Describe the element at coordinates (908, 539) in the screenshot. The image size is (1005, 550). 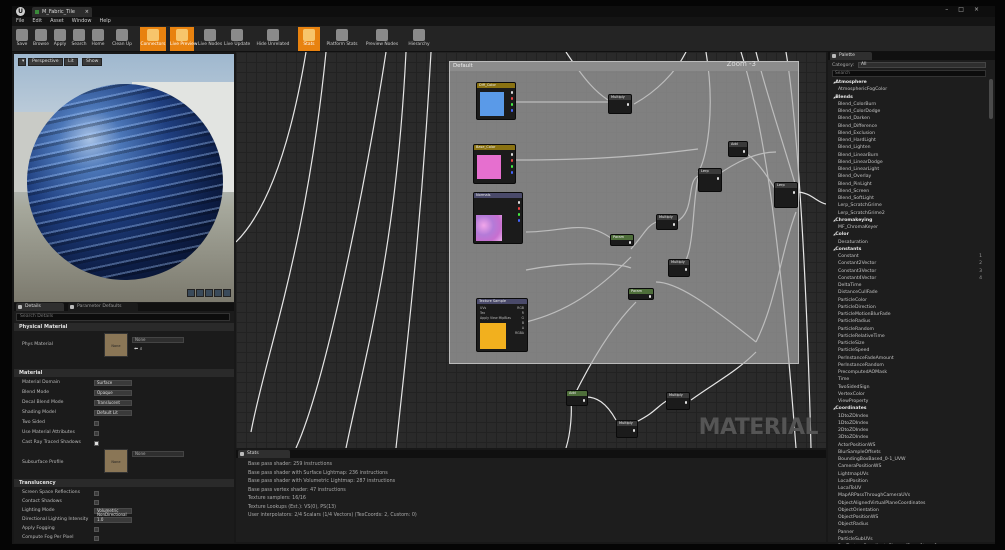
I see `palette-item: ParticleSubUVs` at that location.